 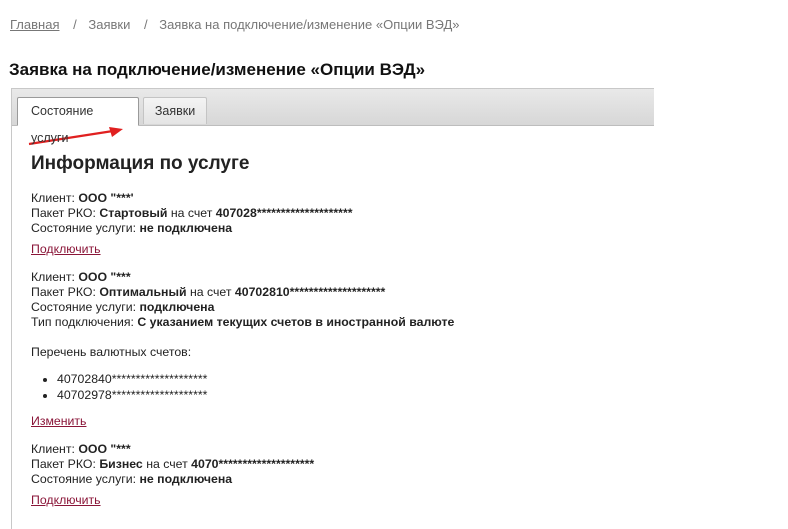 I want to click on currency-accounts-label: Перечень валютных счетов:, so click(x=111, y=352).